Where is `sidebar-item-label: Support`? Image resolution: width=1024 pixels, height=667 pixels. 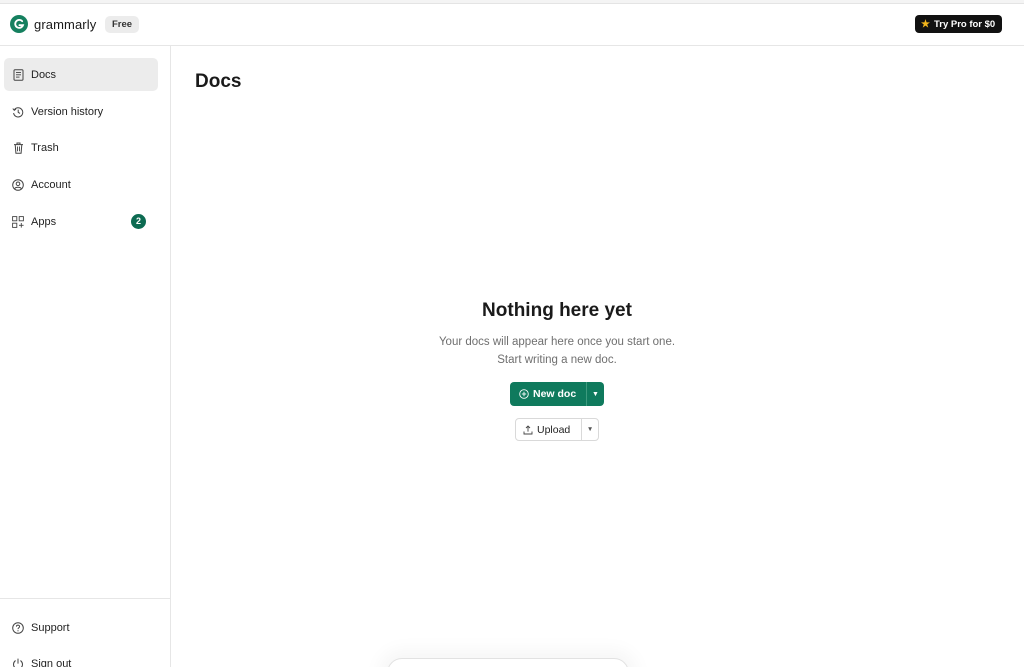 sidebar-item-label: Support is located at coordinates (50, 627).